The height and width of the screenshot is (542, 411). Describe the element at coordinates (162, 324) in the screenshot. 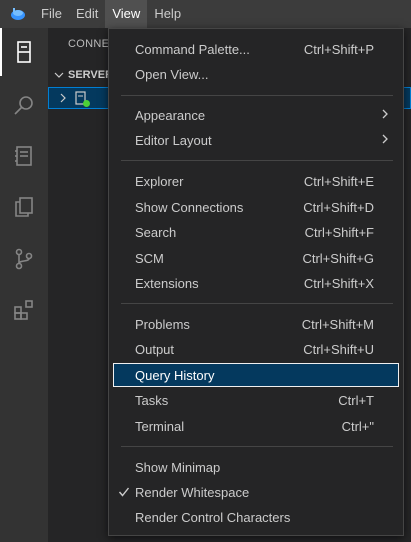

I see `menu-item-label: Problems` at that location.